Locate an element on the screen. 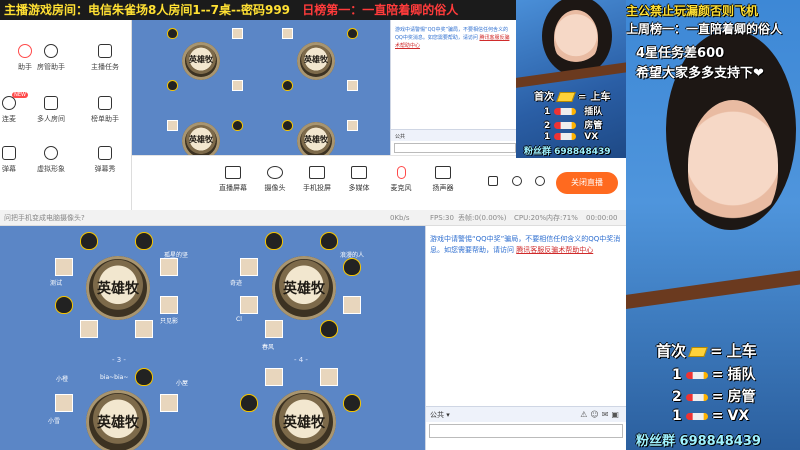  player-name: 只见影 is located at coordinates (169, 321).